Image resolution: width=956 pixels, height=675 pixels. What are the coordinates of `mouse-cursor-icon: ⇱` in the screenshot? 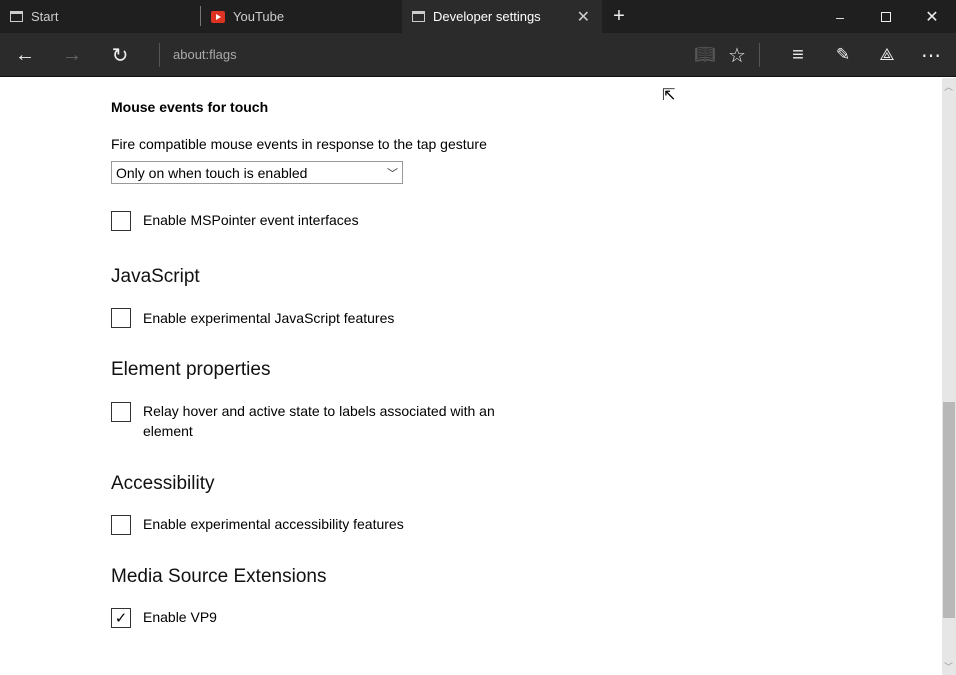 It's located at (669, 95).